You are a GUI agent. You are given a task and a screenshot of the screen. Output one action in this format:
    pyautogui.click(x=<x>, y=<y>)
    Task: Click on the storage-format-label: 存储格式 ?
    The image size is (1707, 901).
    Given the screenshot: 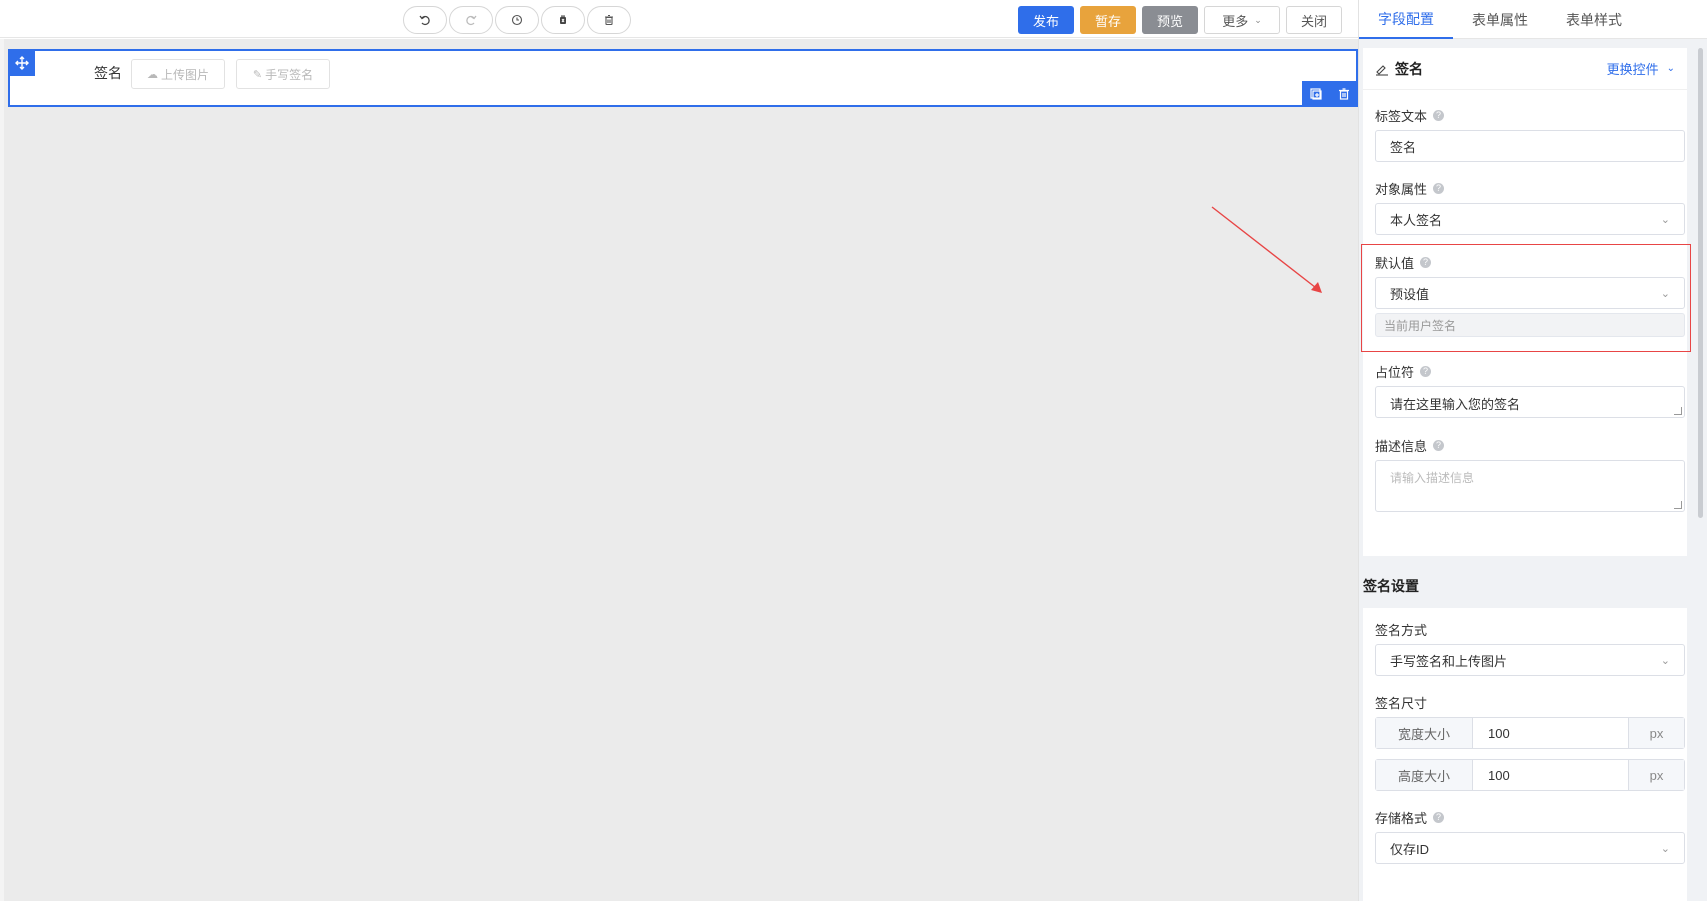 What is the action you would take?
    pyautogui.click(x=1410, y=817)
    